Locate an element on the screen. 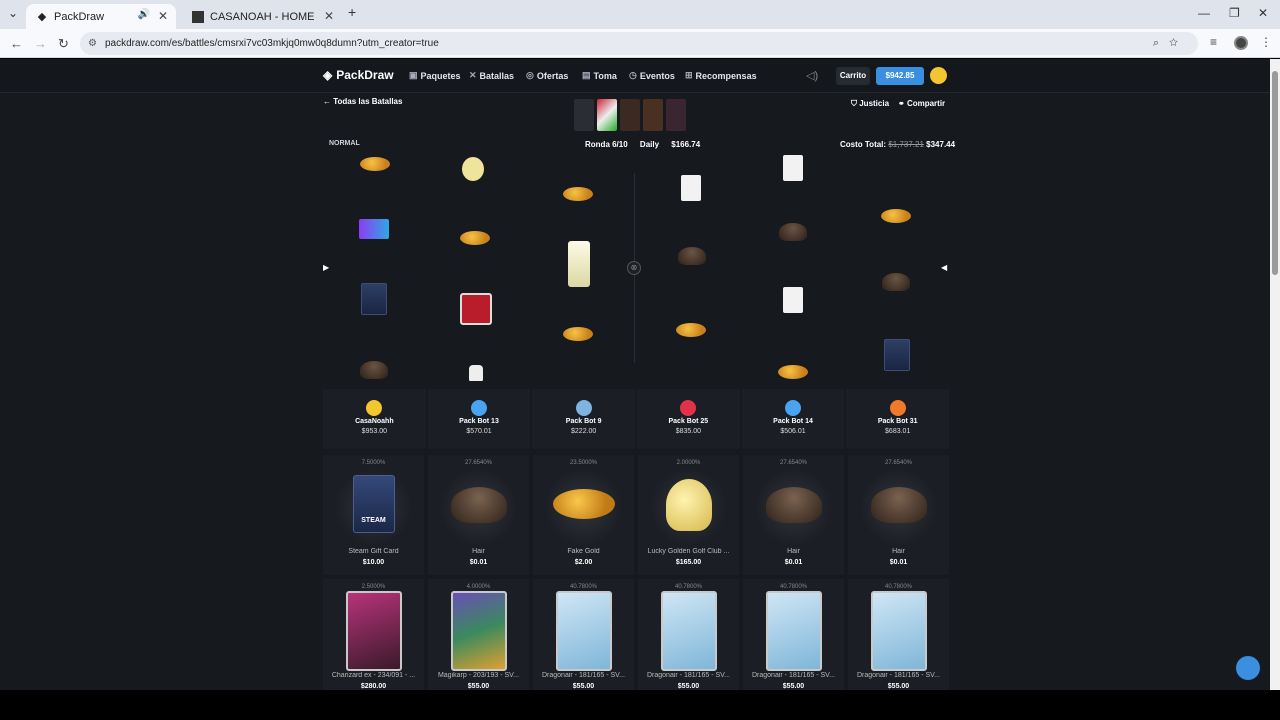 Image resolution: width=1280 pixels, height=720 pixels. item-odds: 7.5000% is located at coordinates (373, 463).